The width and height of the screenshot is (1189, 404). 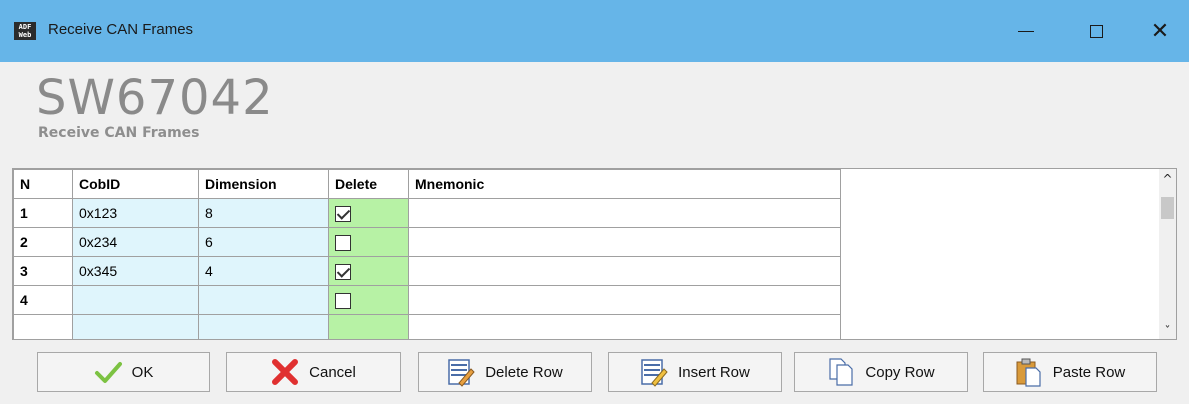 What do you see at coordinates (43, 326) in the screenshot?
I see `row-number-cell` at bounding box center [43, 326].